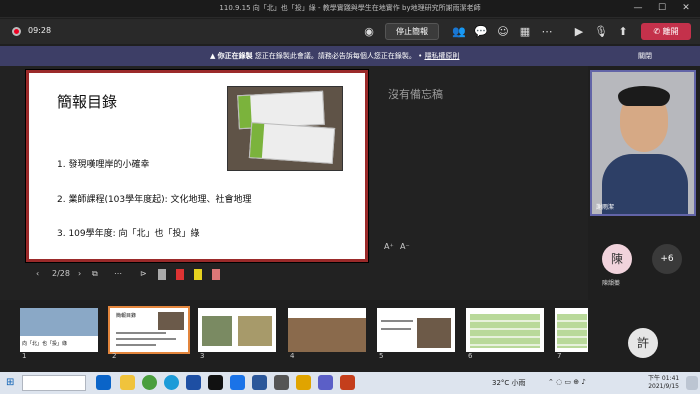  What do you see at coordinates (617, 259) in the screenshot?
I see `participant-avatar: 陳` at bounding box center [617, 259].